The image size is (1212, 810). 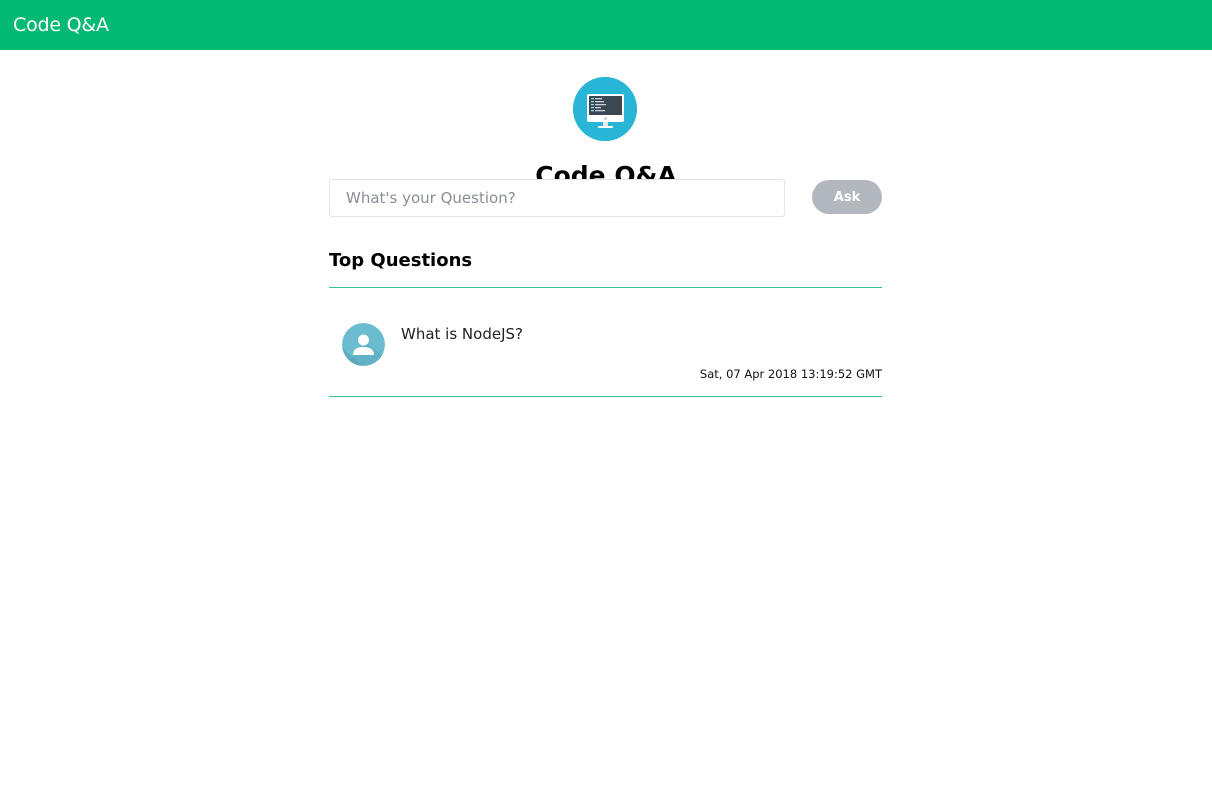 What do you see at coordinates (61, 25) in the screenshot?
I see `navbar-brand: Code Q&A` at bounding box center [61, 25].